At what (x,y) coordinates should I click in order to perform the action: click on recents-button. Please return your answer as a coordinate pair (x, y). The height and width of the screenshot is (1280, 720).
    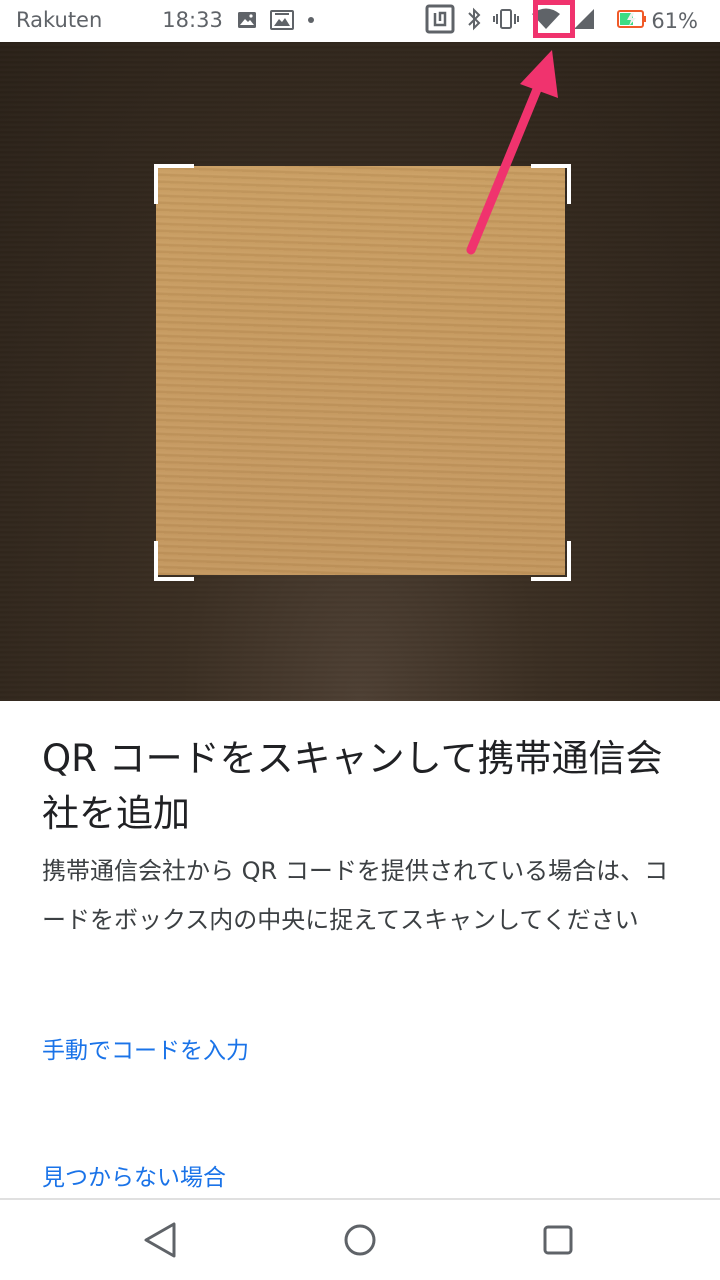
    Looking at the image, I should click on (558, 1240).